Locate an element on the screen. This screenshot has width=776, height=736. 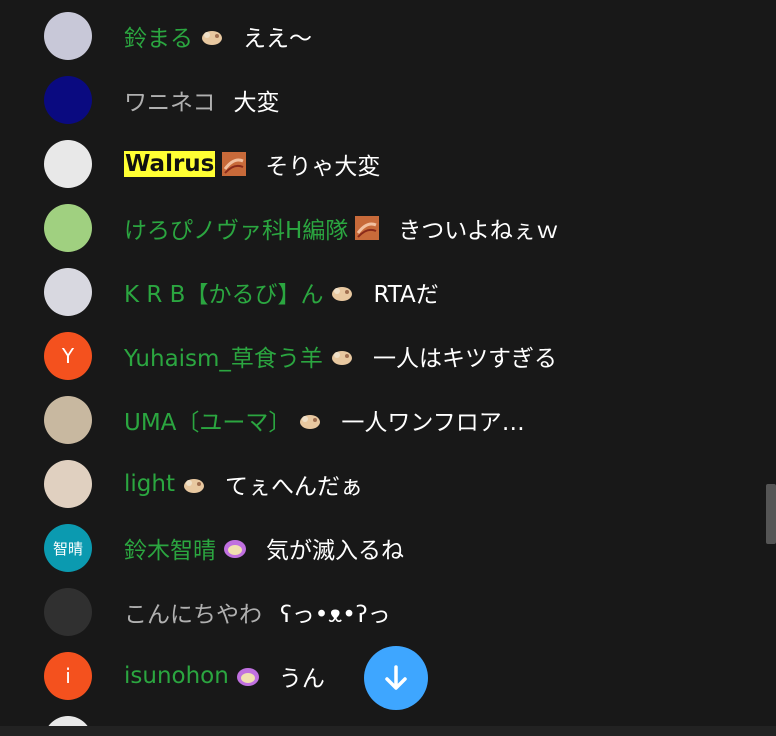
chat-message: 智晴 鈴木智晴 気が滅入るね is located at coordinates (380, 548).